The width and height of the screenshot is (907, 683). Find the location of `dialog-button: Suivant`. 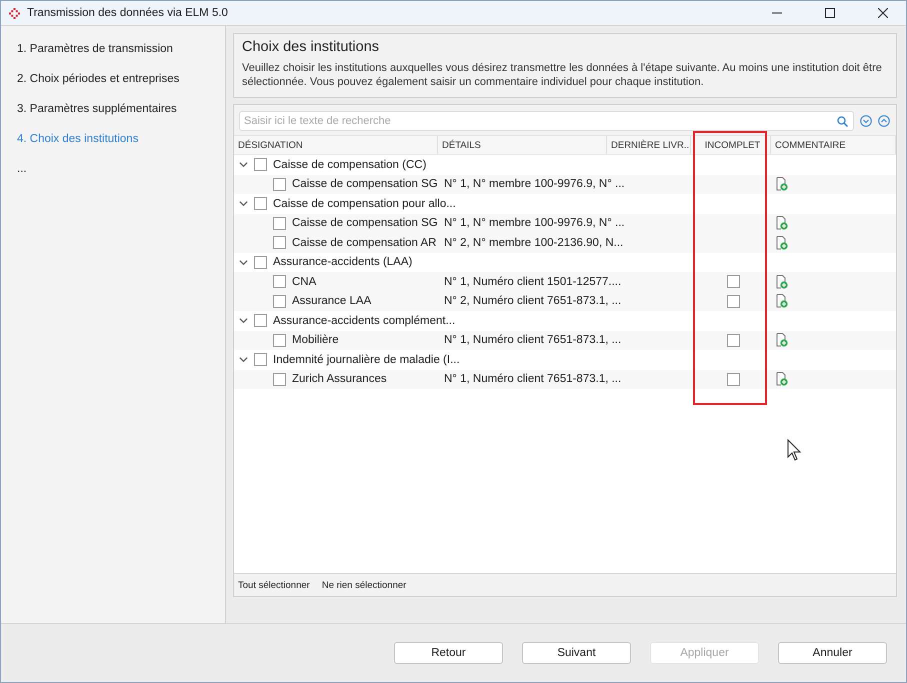

dialog-button: Suivant is located at coordinates (576, 653).